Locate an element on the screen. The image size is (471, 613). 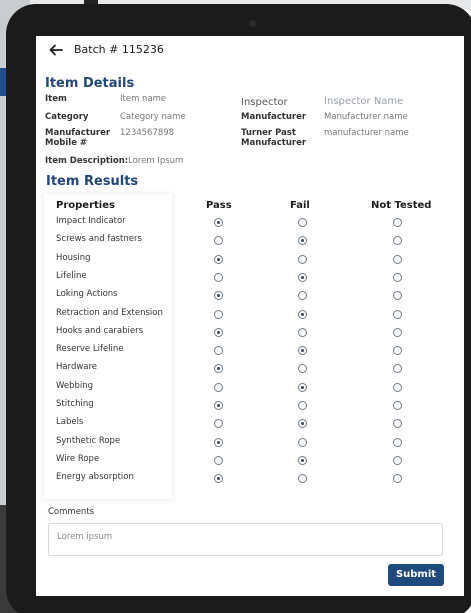
property-label: Energy absorption is located at coordinates (95, 477).